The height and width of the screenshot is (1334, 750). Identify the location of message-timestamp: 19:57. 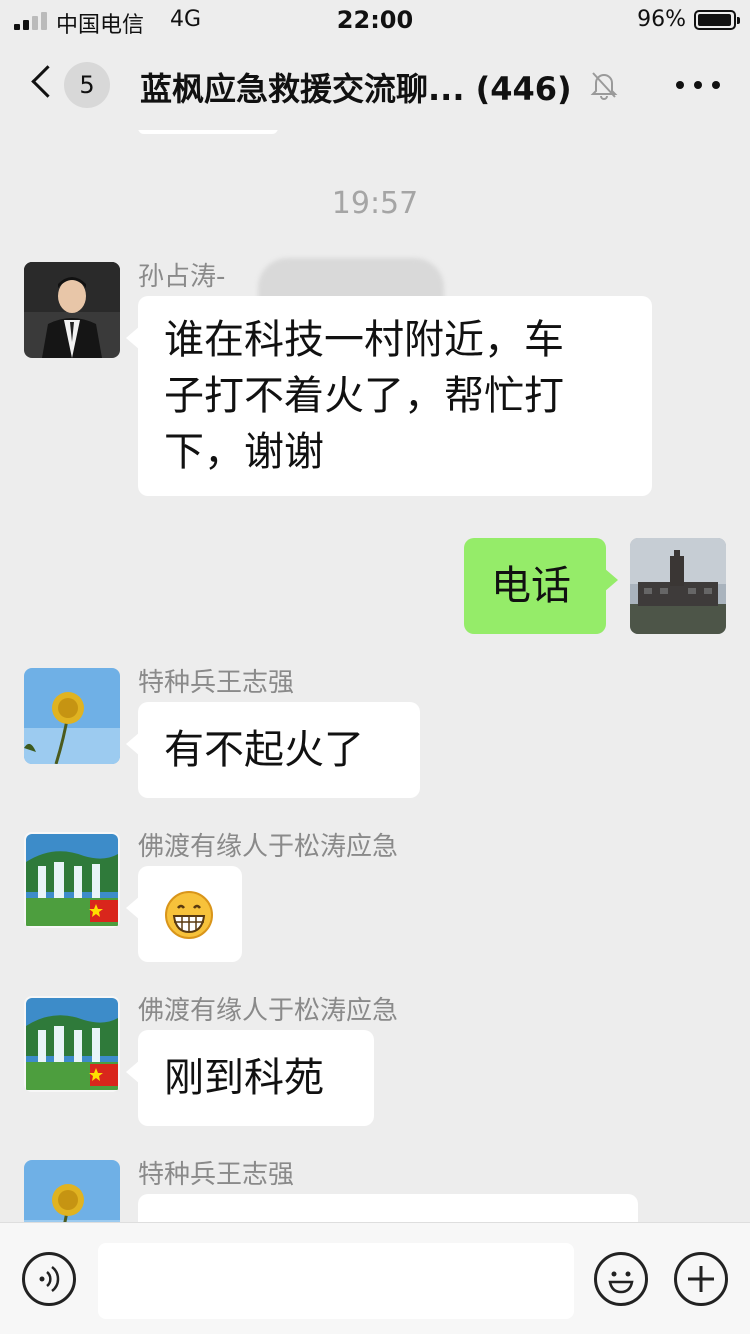
(375, 203).